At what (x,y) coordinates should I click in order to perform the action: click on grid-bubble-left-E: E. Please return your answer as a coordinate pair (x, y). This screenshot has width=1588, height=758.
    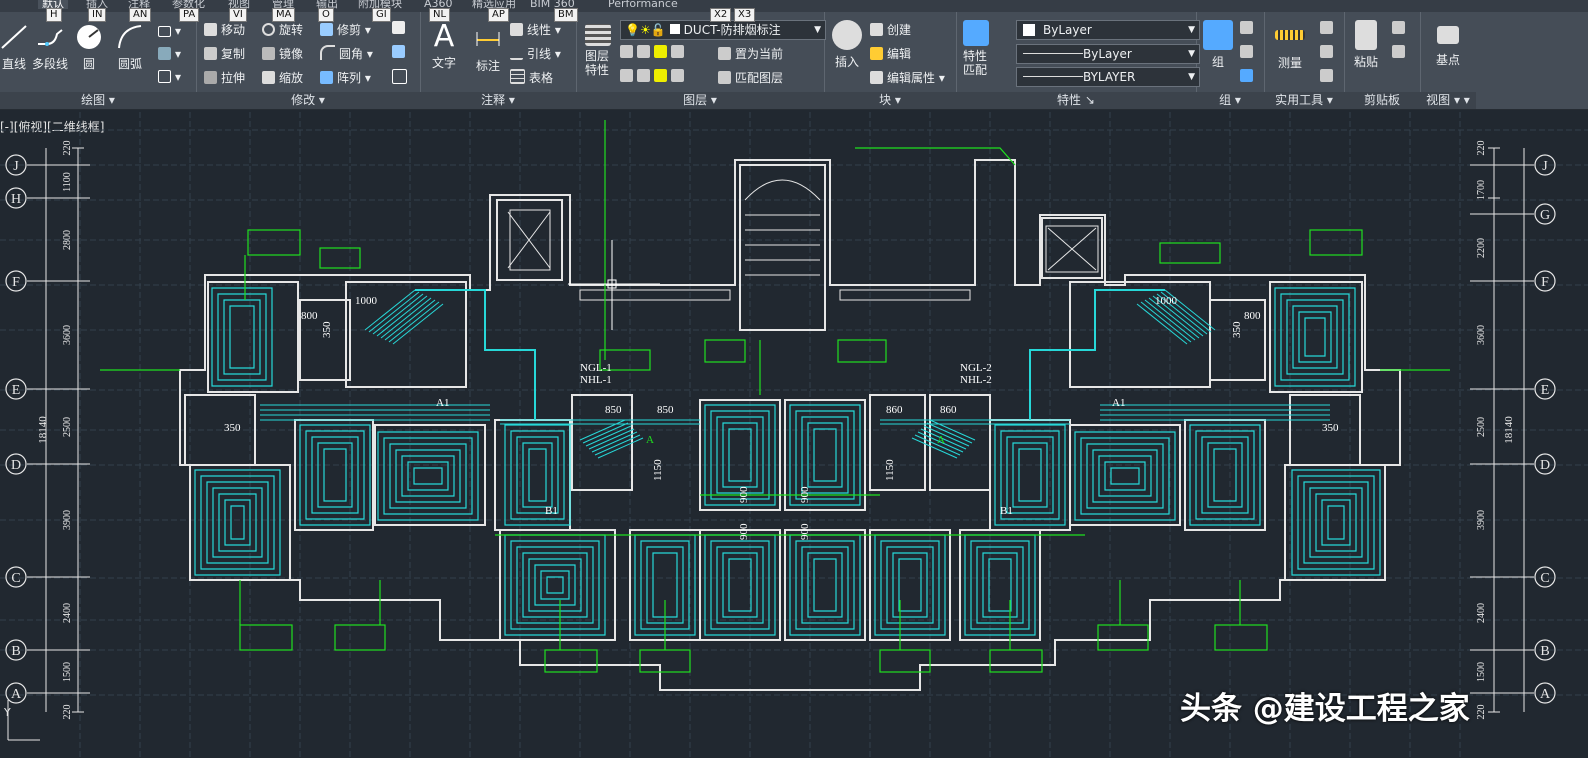
    Looking at the image, I should click on (16, 389).